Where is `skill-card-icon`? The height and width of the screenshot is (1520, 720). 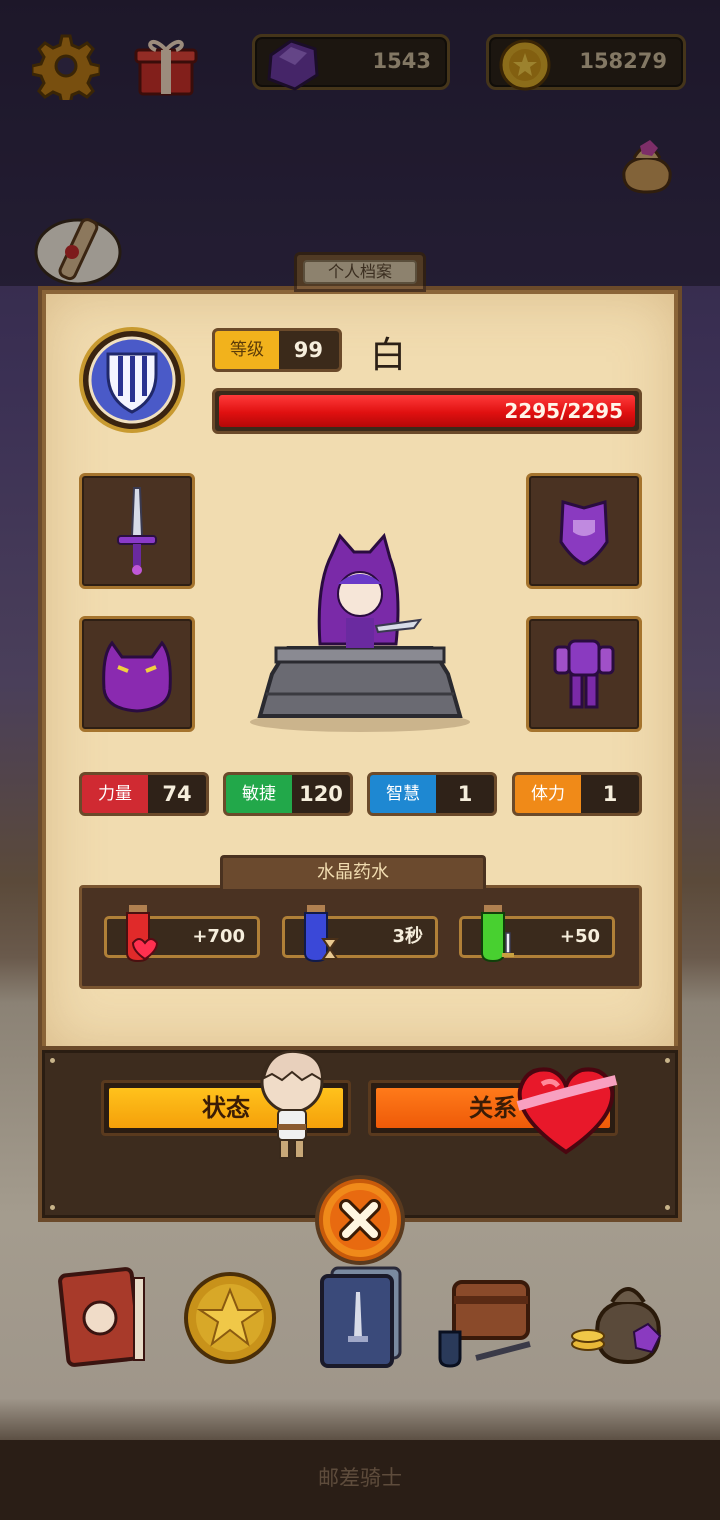
skill-card-icon is located at coordinates (362, 1317).